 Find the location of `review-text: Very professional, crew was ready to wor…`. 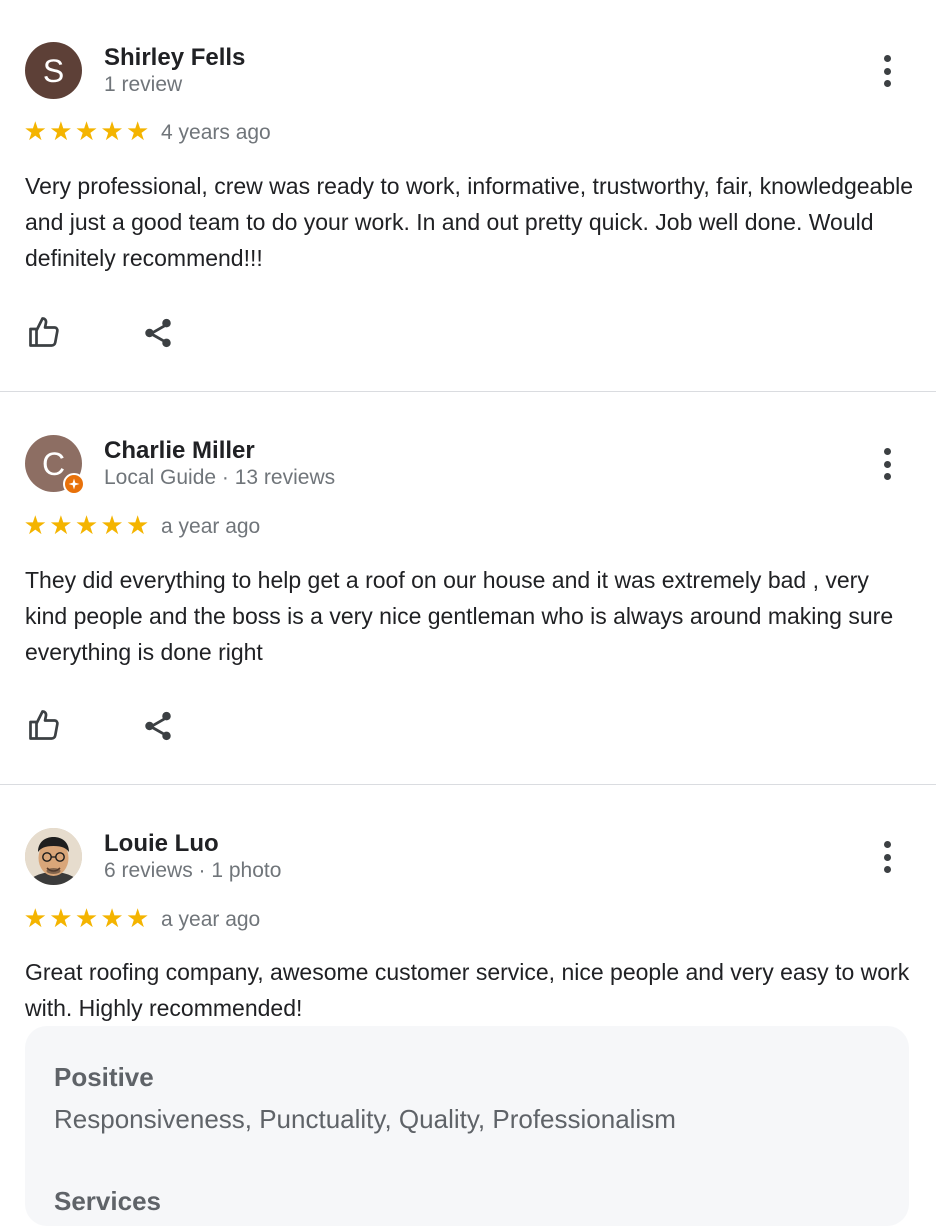

review-text: Very professional, crew was ready to wor… is located at coordinates (469, 222).